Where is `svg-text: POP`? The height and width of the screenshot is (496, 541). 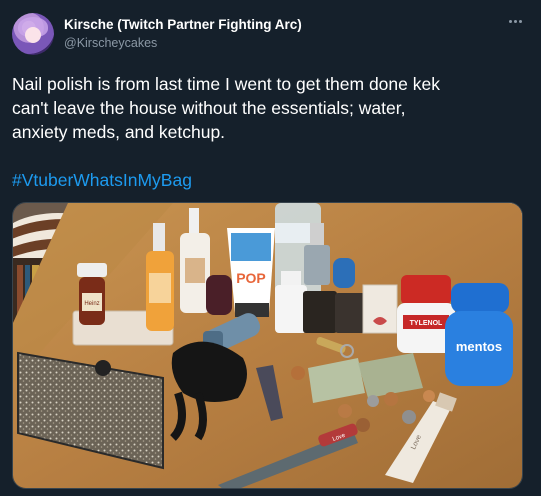 svg-text: POP is located at coordinates (251, 278).